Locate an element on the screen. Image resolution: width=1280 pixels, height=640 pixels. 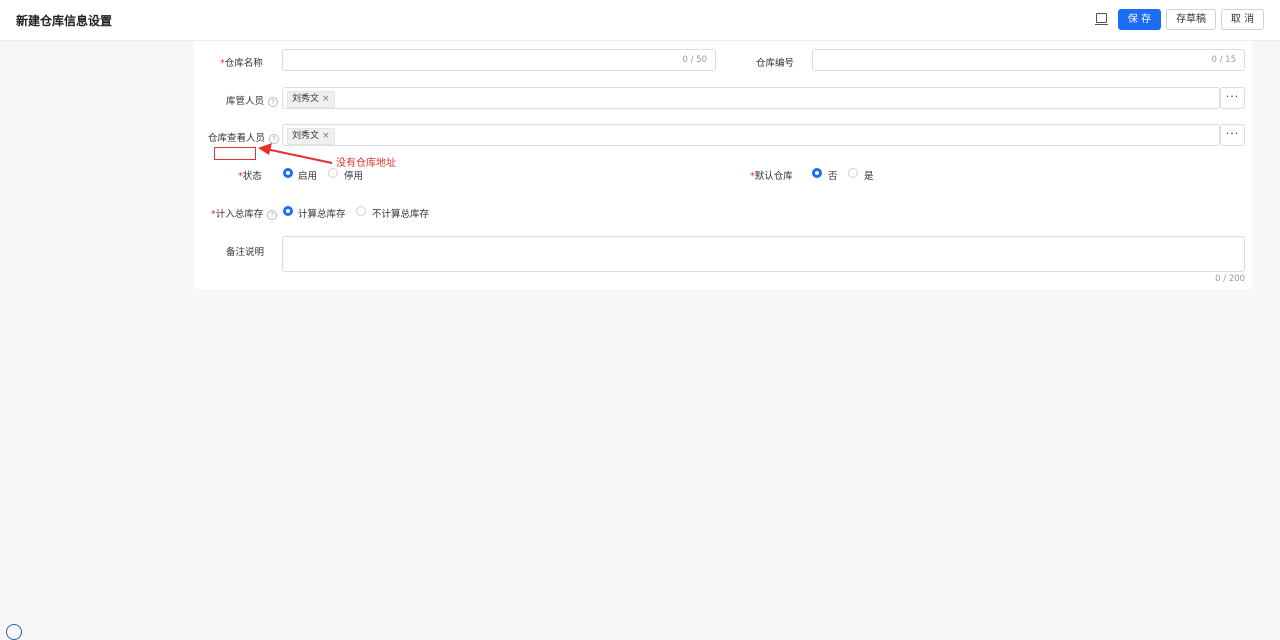
status-disabled-radio is located at coordinates (333, 173).